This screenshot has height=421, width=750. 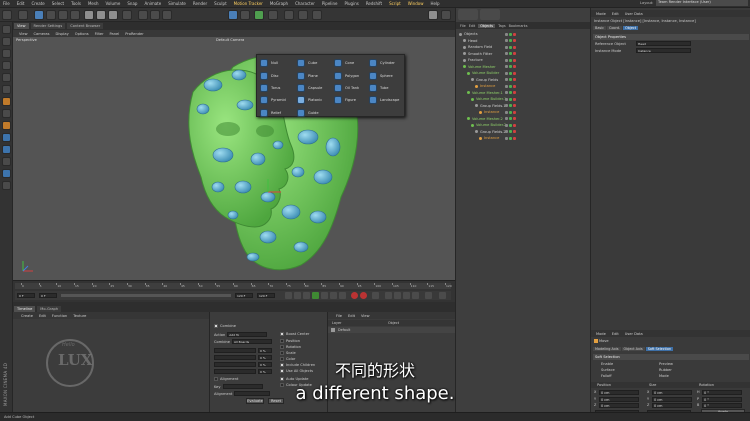 What do you see at coordinates (6, 65) in the screenshot?
I see `workplane-icon` at bounding box center [6, 65].